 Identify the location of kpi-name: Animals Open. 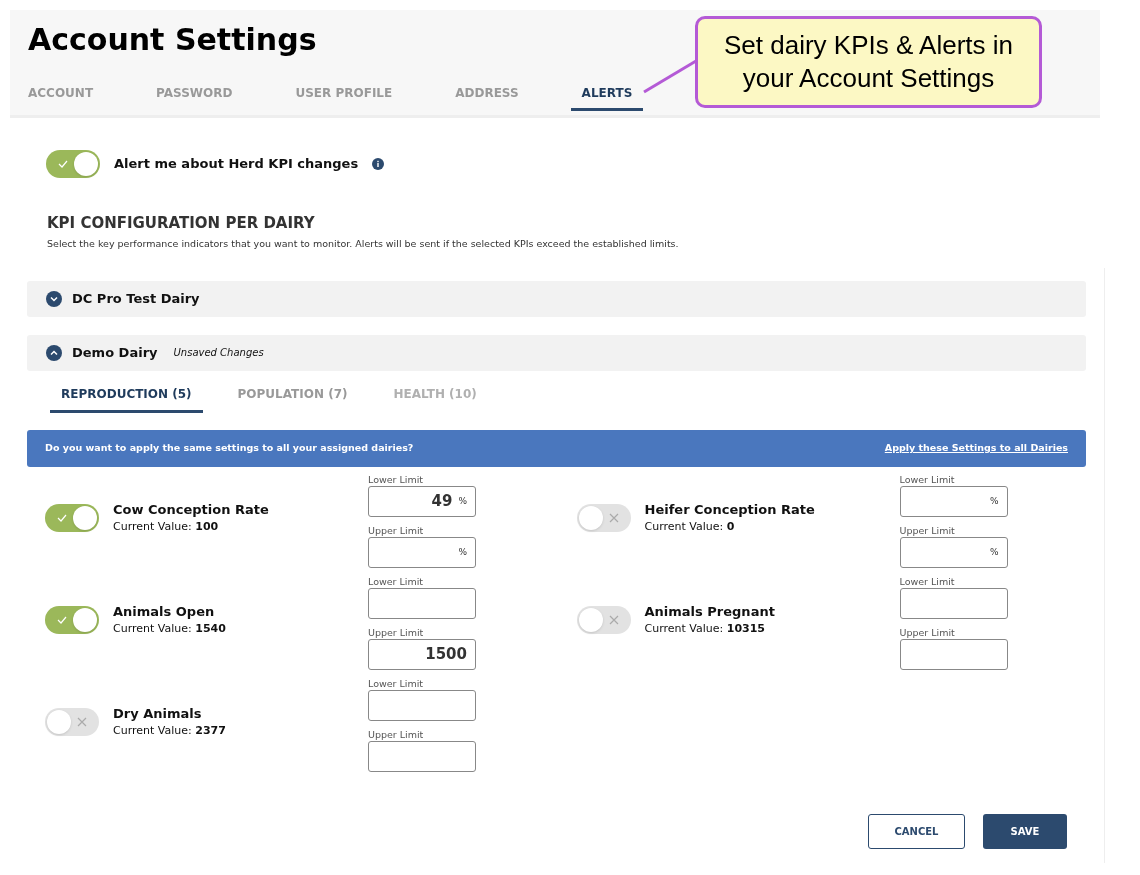
(164, 611).